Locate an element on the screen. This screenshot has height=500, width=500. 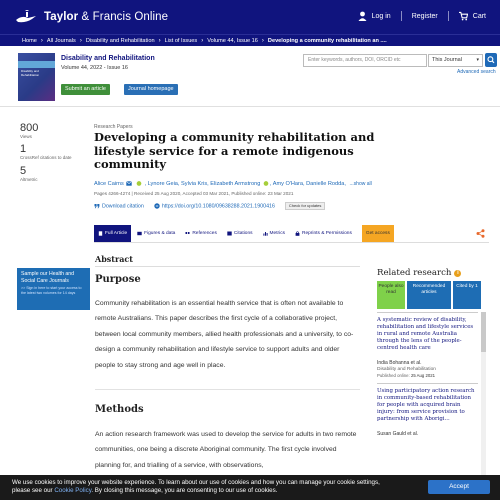
submit-article-button: Submit an article is located at coordinates (85, 89).